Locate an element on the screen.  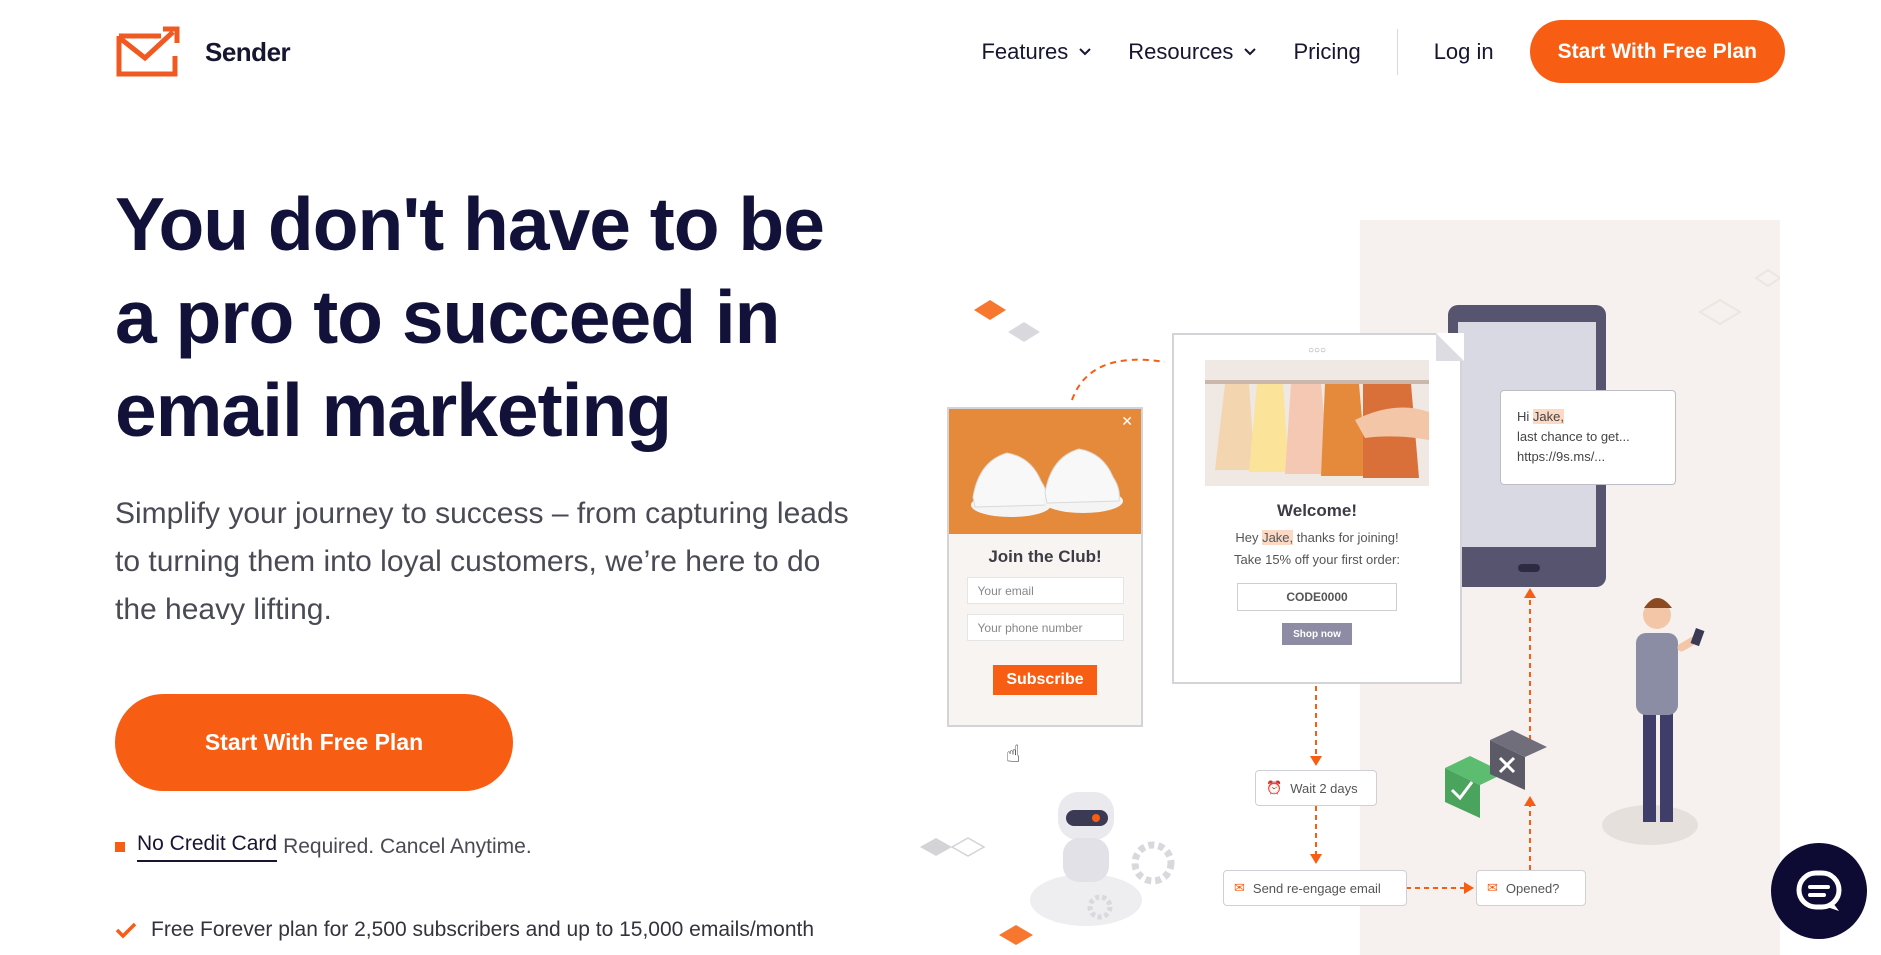
hero-title-line: You don't have to be is located at coordinates (470, 224).